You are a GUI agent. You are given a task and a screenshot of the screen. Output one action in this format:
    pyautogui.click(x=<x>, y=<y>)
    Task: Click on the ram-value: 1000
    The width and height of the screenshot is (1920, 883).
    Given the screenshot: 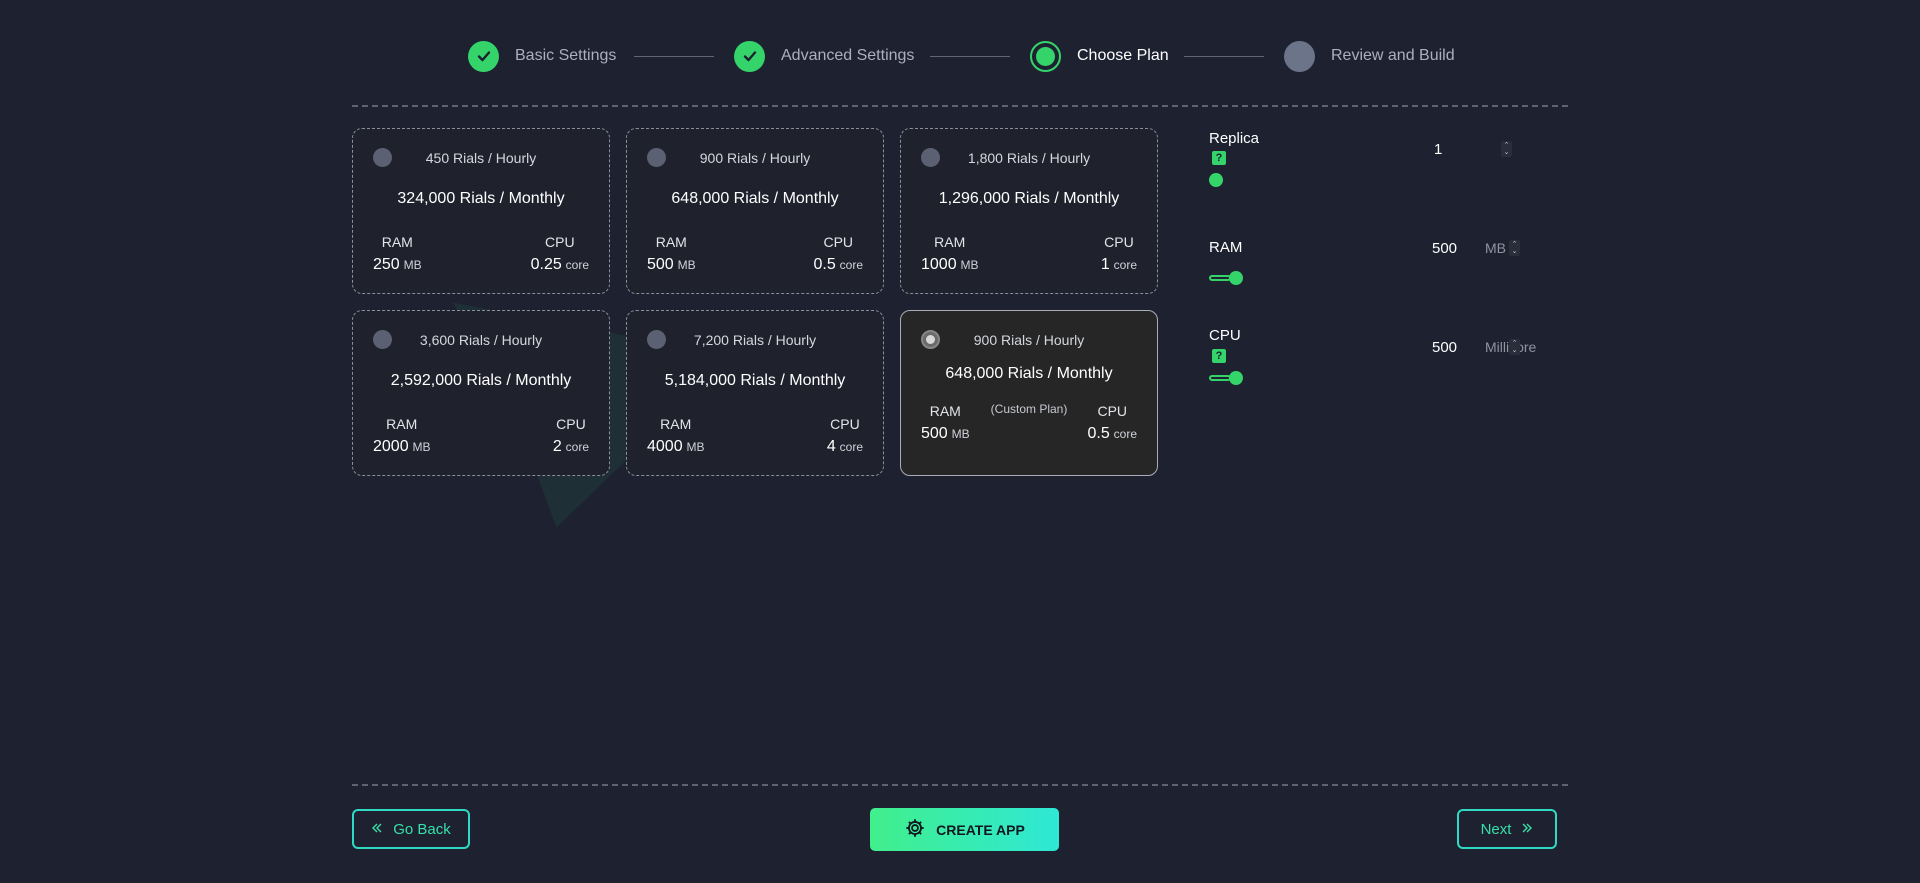 What is the action you would take?
    pyautogui.click(x=939, y=264)
    